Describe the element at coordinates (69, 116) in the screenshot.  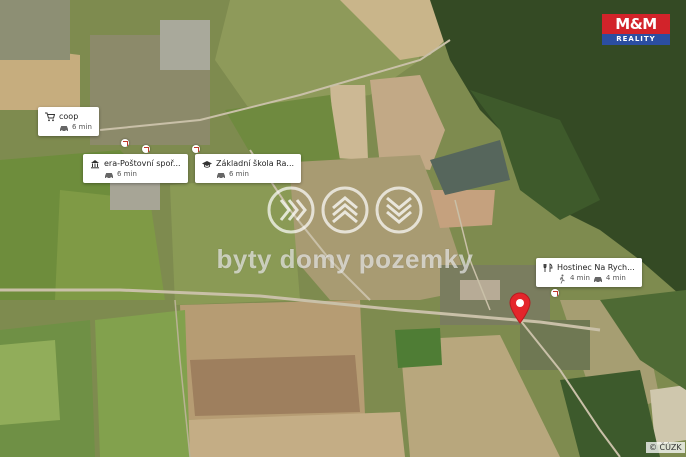
I see `poi-name: coop` at that location.